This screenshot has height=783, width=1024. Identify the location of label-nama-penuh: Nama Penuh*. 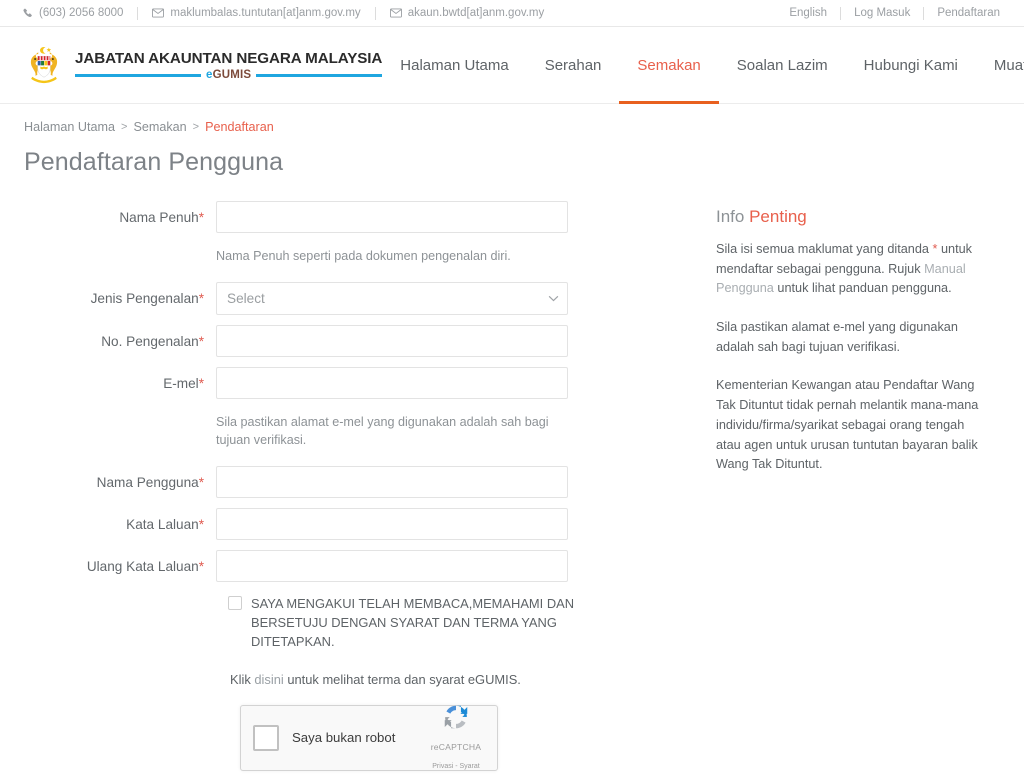
(120, 213).